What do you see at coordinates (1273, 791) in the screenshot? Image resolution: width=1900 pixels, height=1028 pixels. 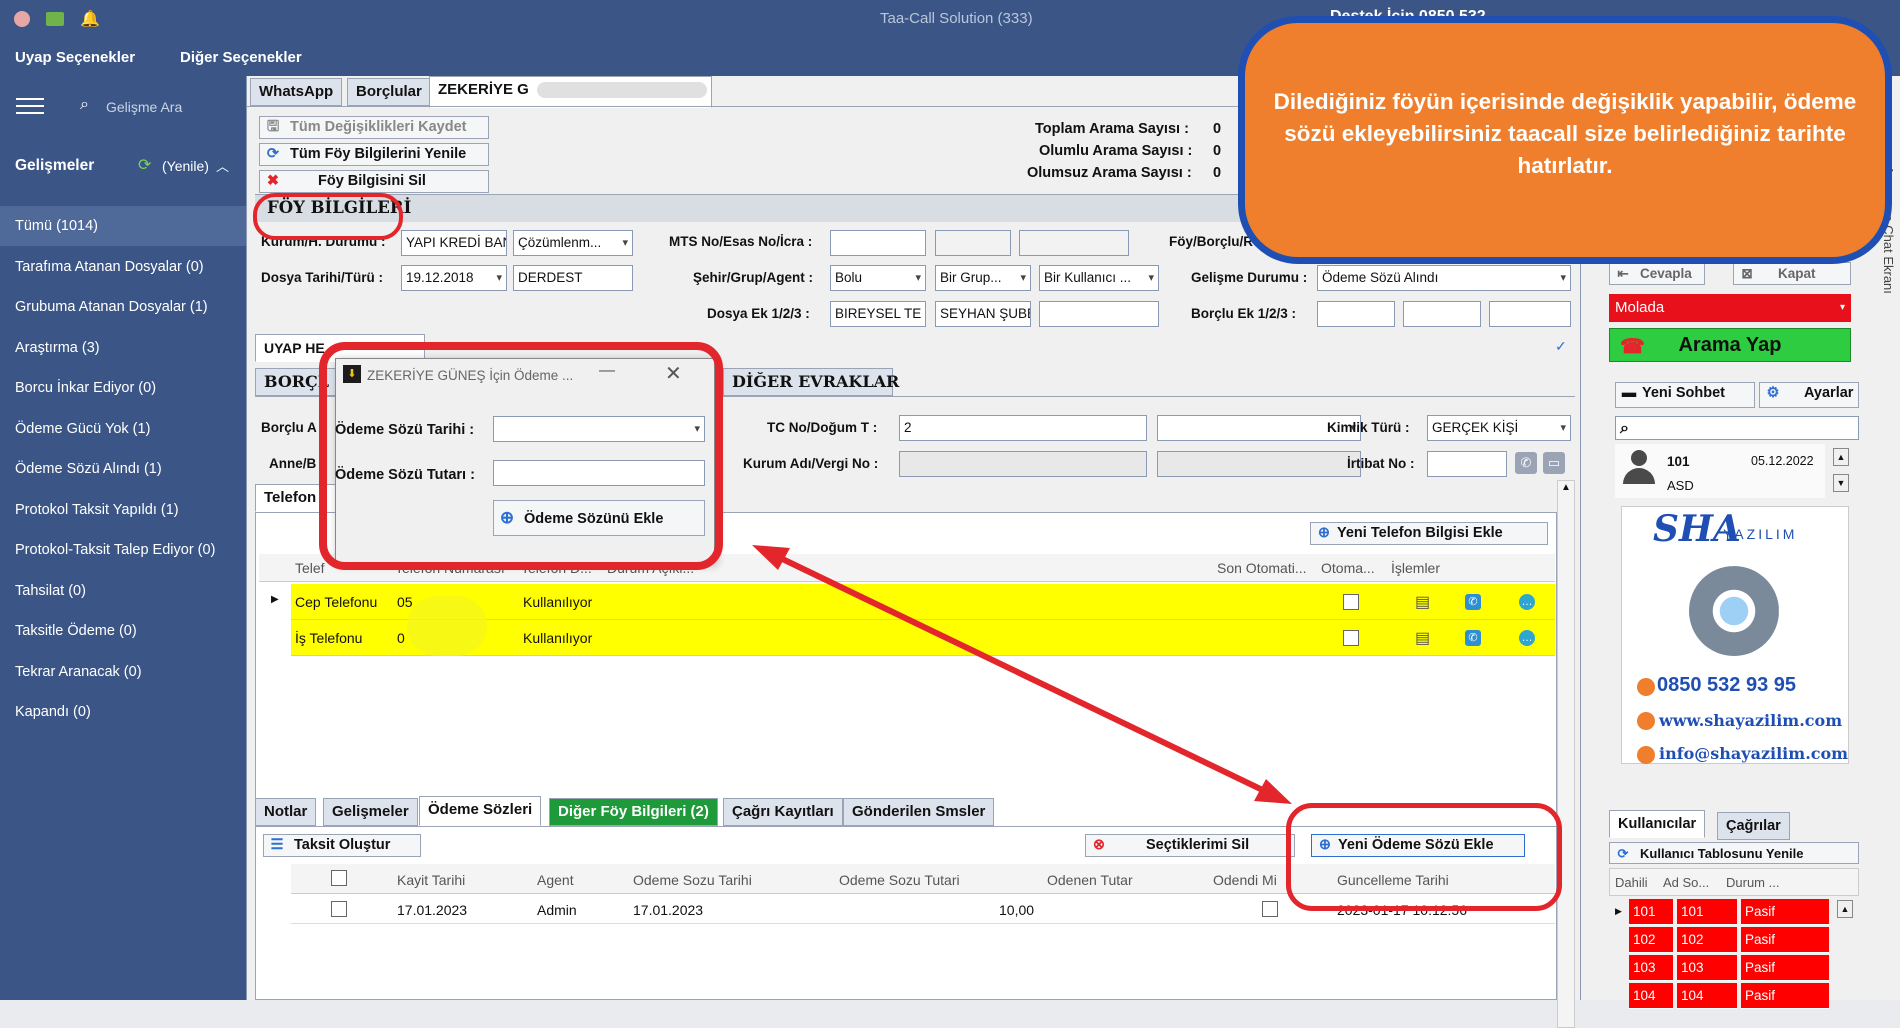 I see `arrow-head-right` at bounding box center [1273, 791].